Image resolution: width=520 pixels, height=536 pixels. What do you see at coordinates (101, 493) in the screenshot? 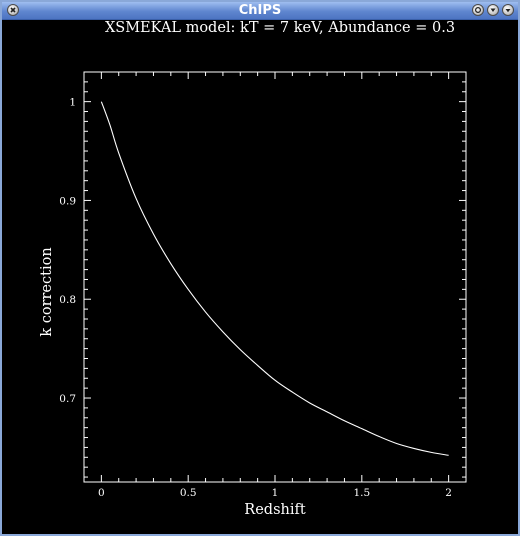
I see `x-tick-label: 0` at bounding box center [101, 493].